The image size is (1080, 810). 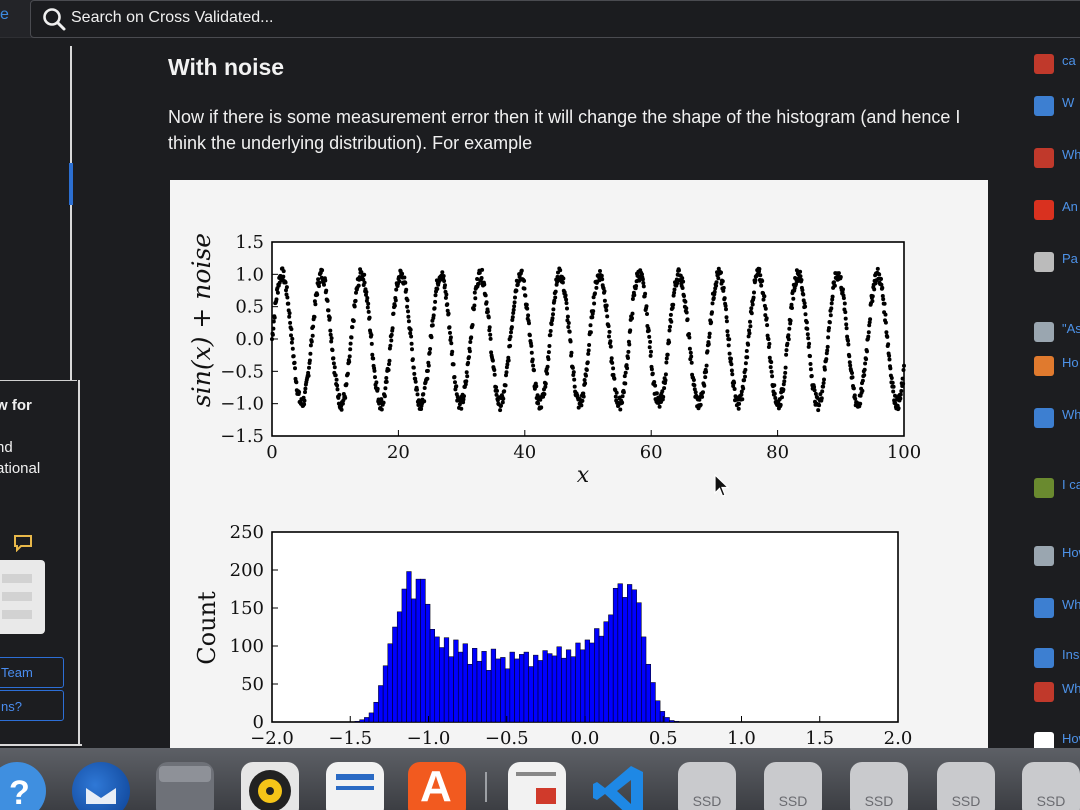 I want to click on team-button: Team, so click(x=32, y=672).